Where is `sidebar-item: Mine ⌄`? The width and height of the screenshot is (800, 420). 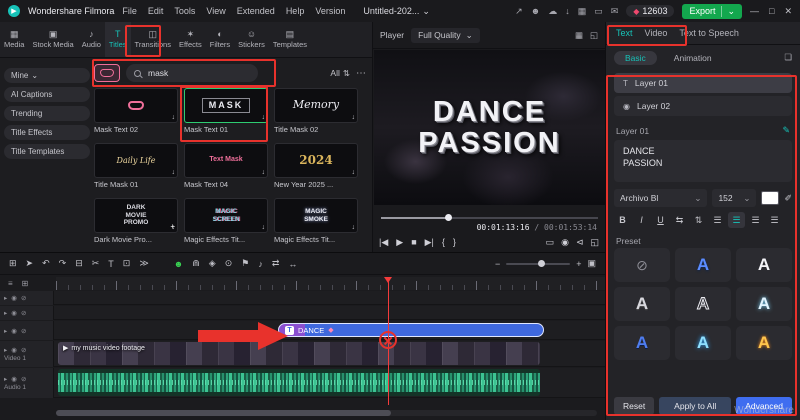 sidebar-item: Mine ⌄ is located at coordinates (47, 75).